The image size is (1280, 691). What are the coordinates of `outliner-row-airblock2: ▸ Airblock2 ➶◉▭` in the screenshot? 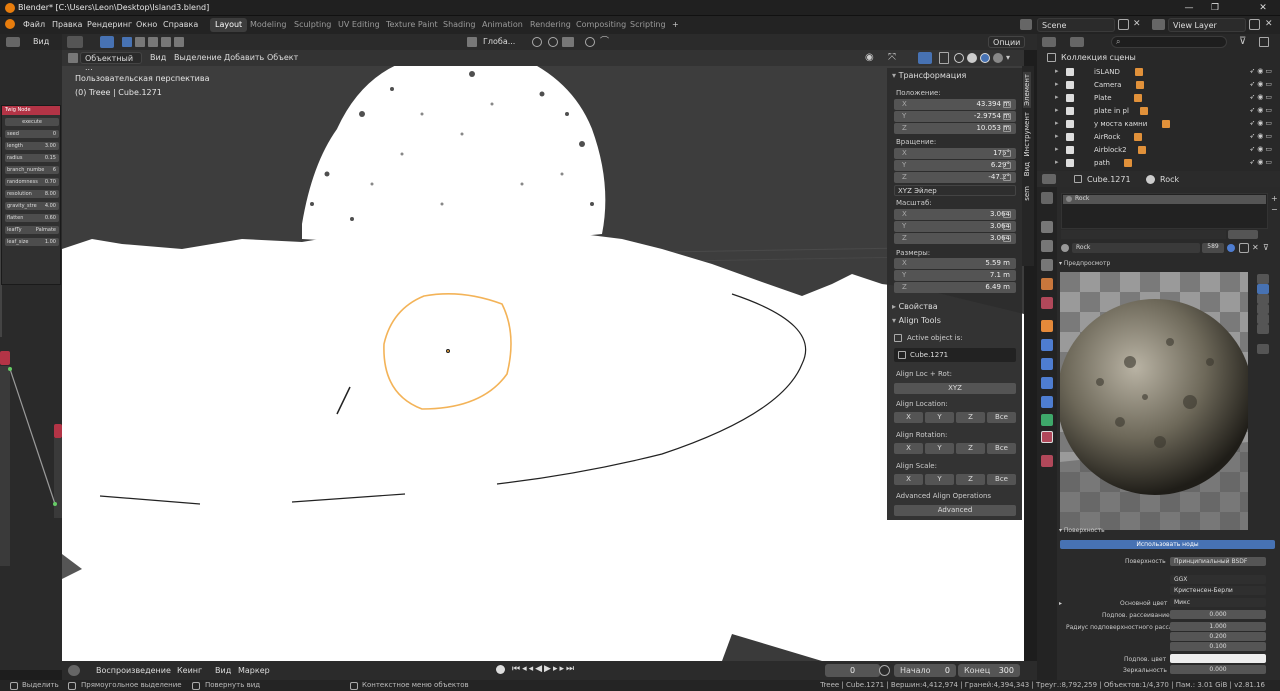 It's located at (1157, 150).